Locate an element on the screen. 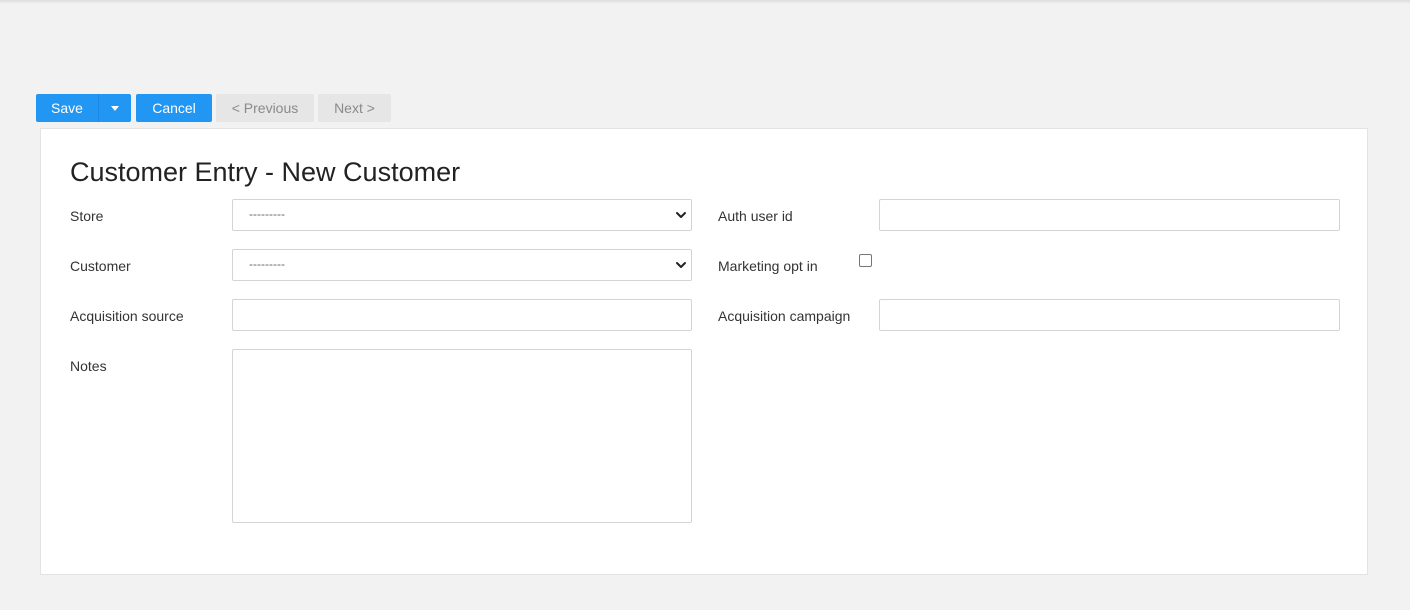 The image size is (1410, 610). save-button: Save is located at coordinates (67, 108).